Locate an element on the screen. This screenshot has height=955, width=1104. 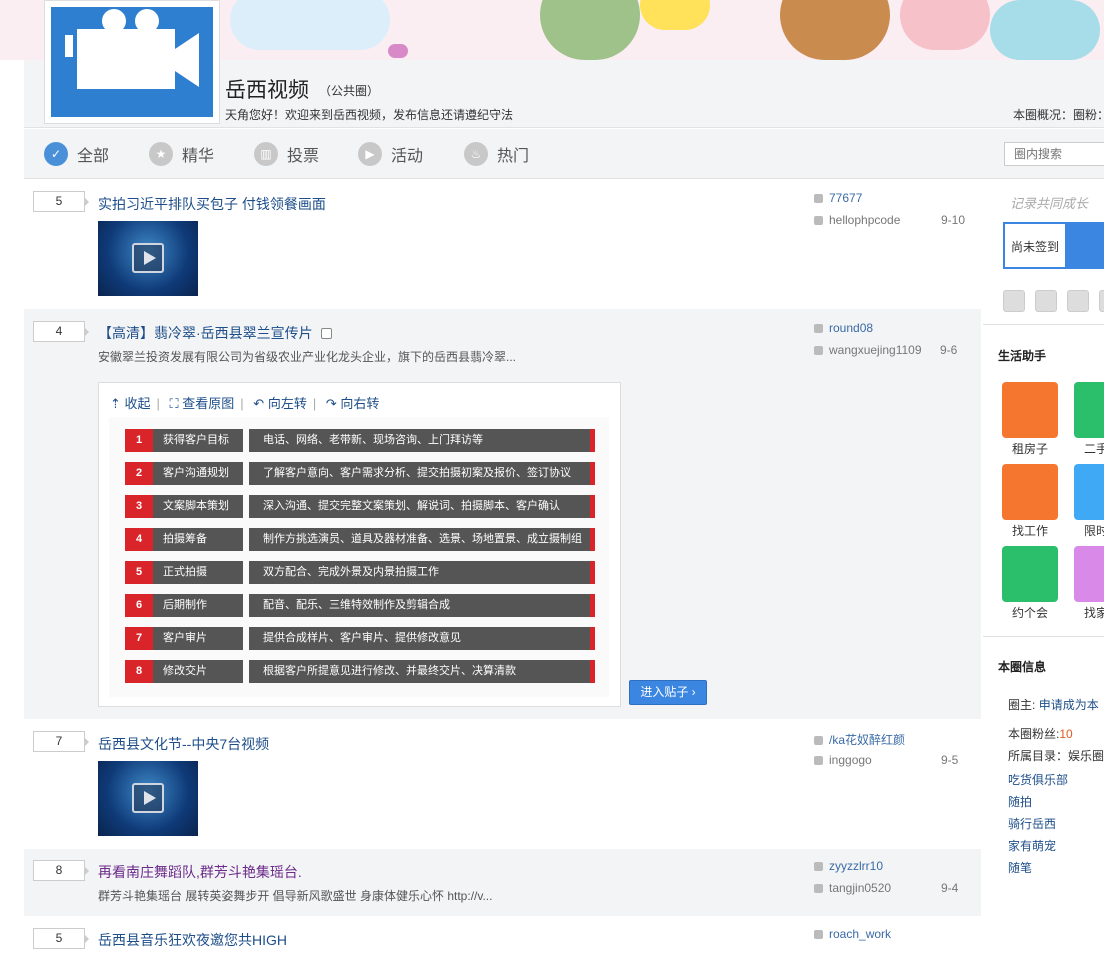
video-camera-icon is located at coordinates (132, 49).